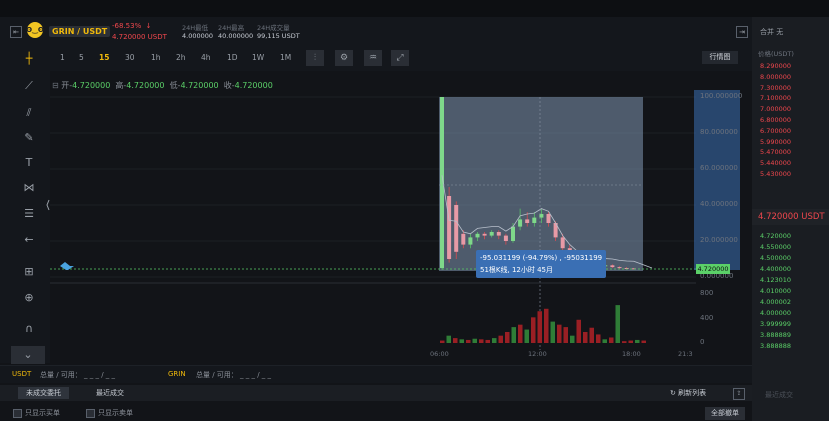 Image resolution: width=829 pixels, height=421 pixels. I want to click on bid-price: 4.000002, so click(775, 302).